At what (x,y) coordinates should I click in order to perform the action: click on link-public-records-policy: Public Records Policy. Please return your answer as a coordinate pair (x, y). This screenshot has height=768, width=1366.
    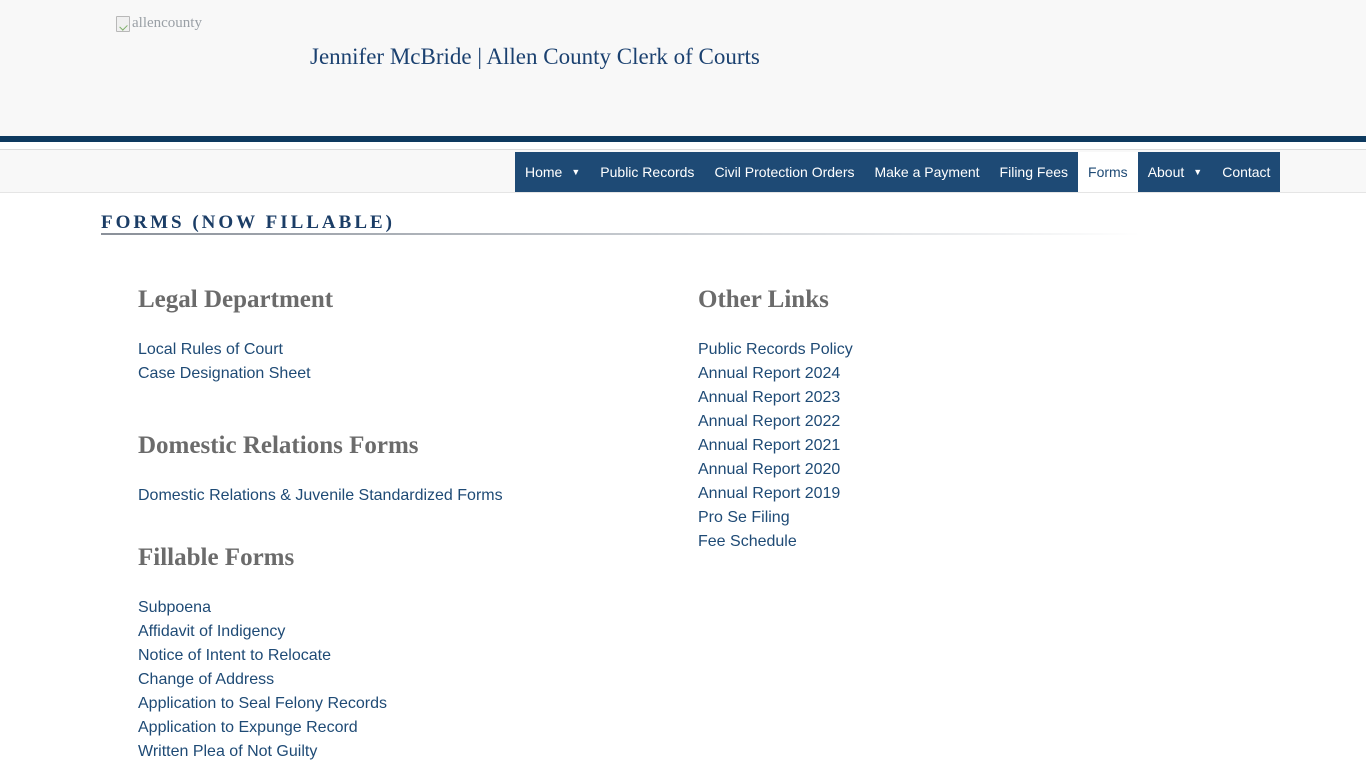
    Looking at the image, I should click on (775, 350).